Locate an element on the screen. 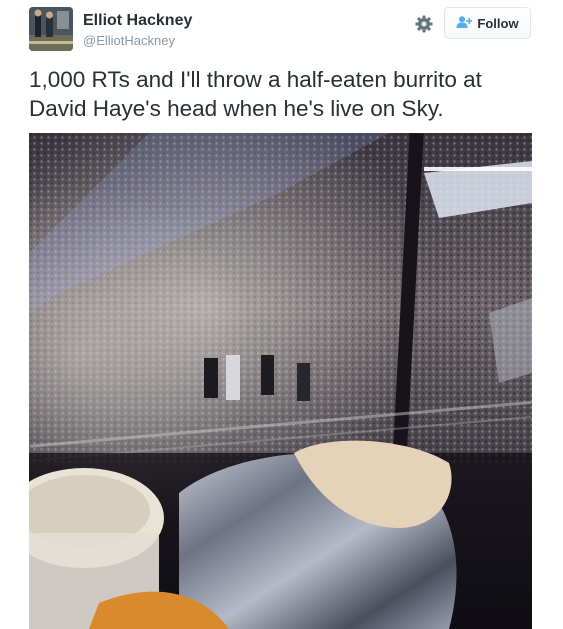 Image resolution: width=563 pixels, height=629 pixels. avatar is located at coordinates (51, 29).